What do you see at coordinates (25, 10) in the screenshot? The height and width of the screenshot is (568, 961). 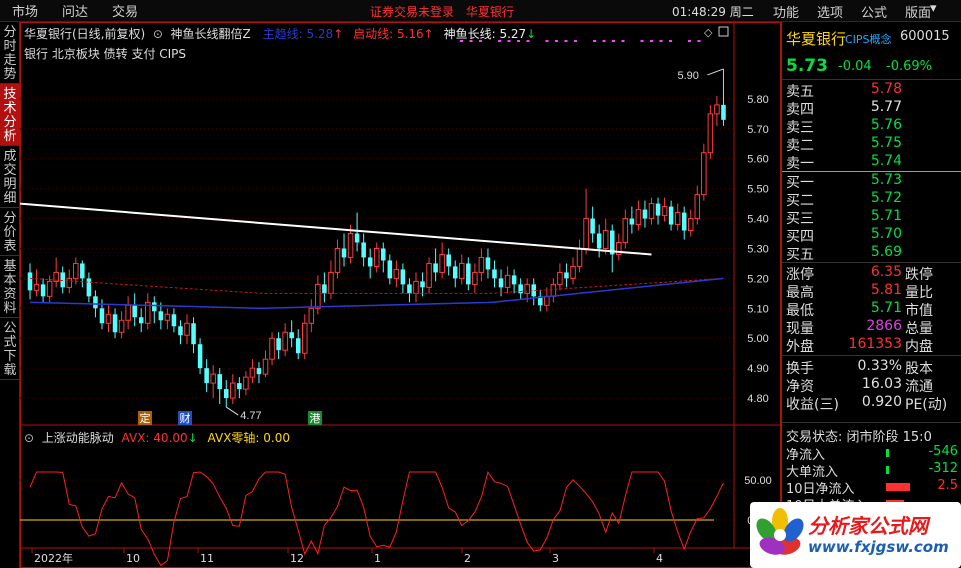 I see `menu-market: 市场` at bounding box center [25, 10].